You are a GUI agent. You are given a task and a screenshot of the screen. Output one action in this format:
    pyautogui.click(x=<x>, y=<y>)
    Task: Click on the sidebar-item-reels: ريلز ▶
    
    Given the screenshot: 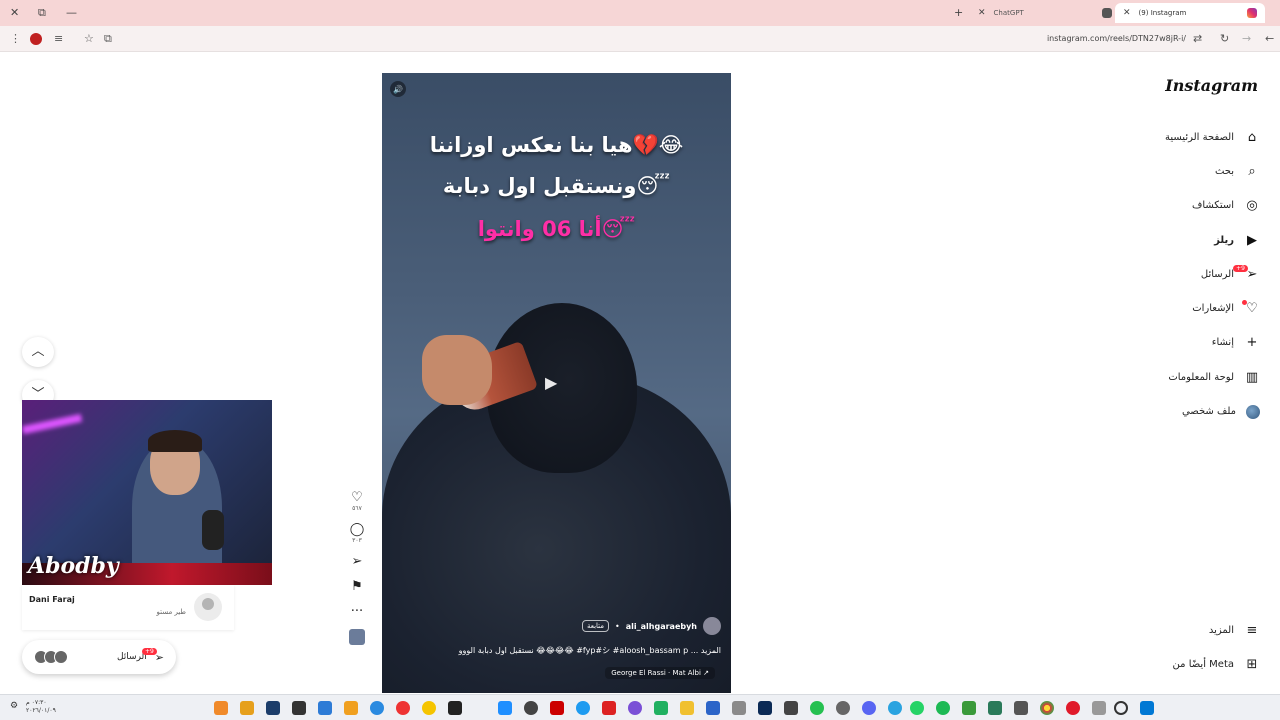 What is the action you would take?
    pyautogui.click(x=1175, y=240)
    